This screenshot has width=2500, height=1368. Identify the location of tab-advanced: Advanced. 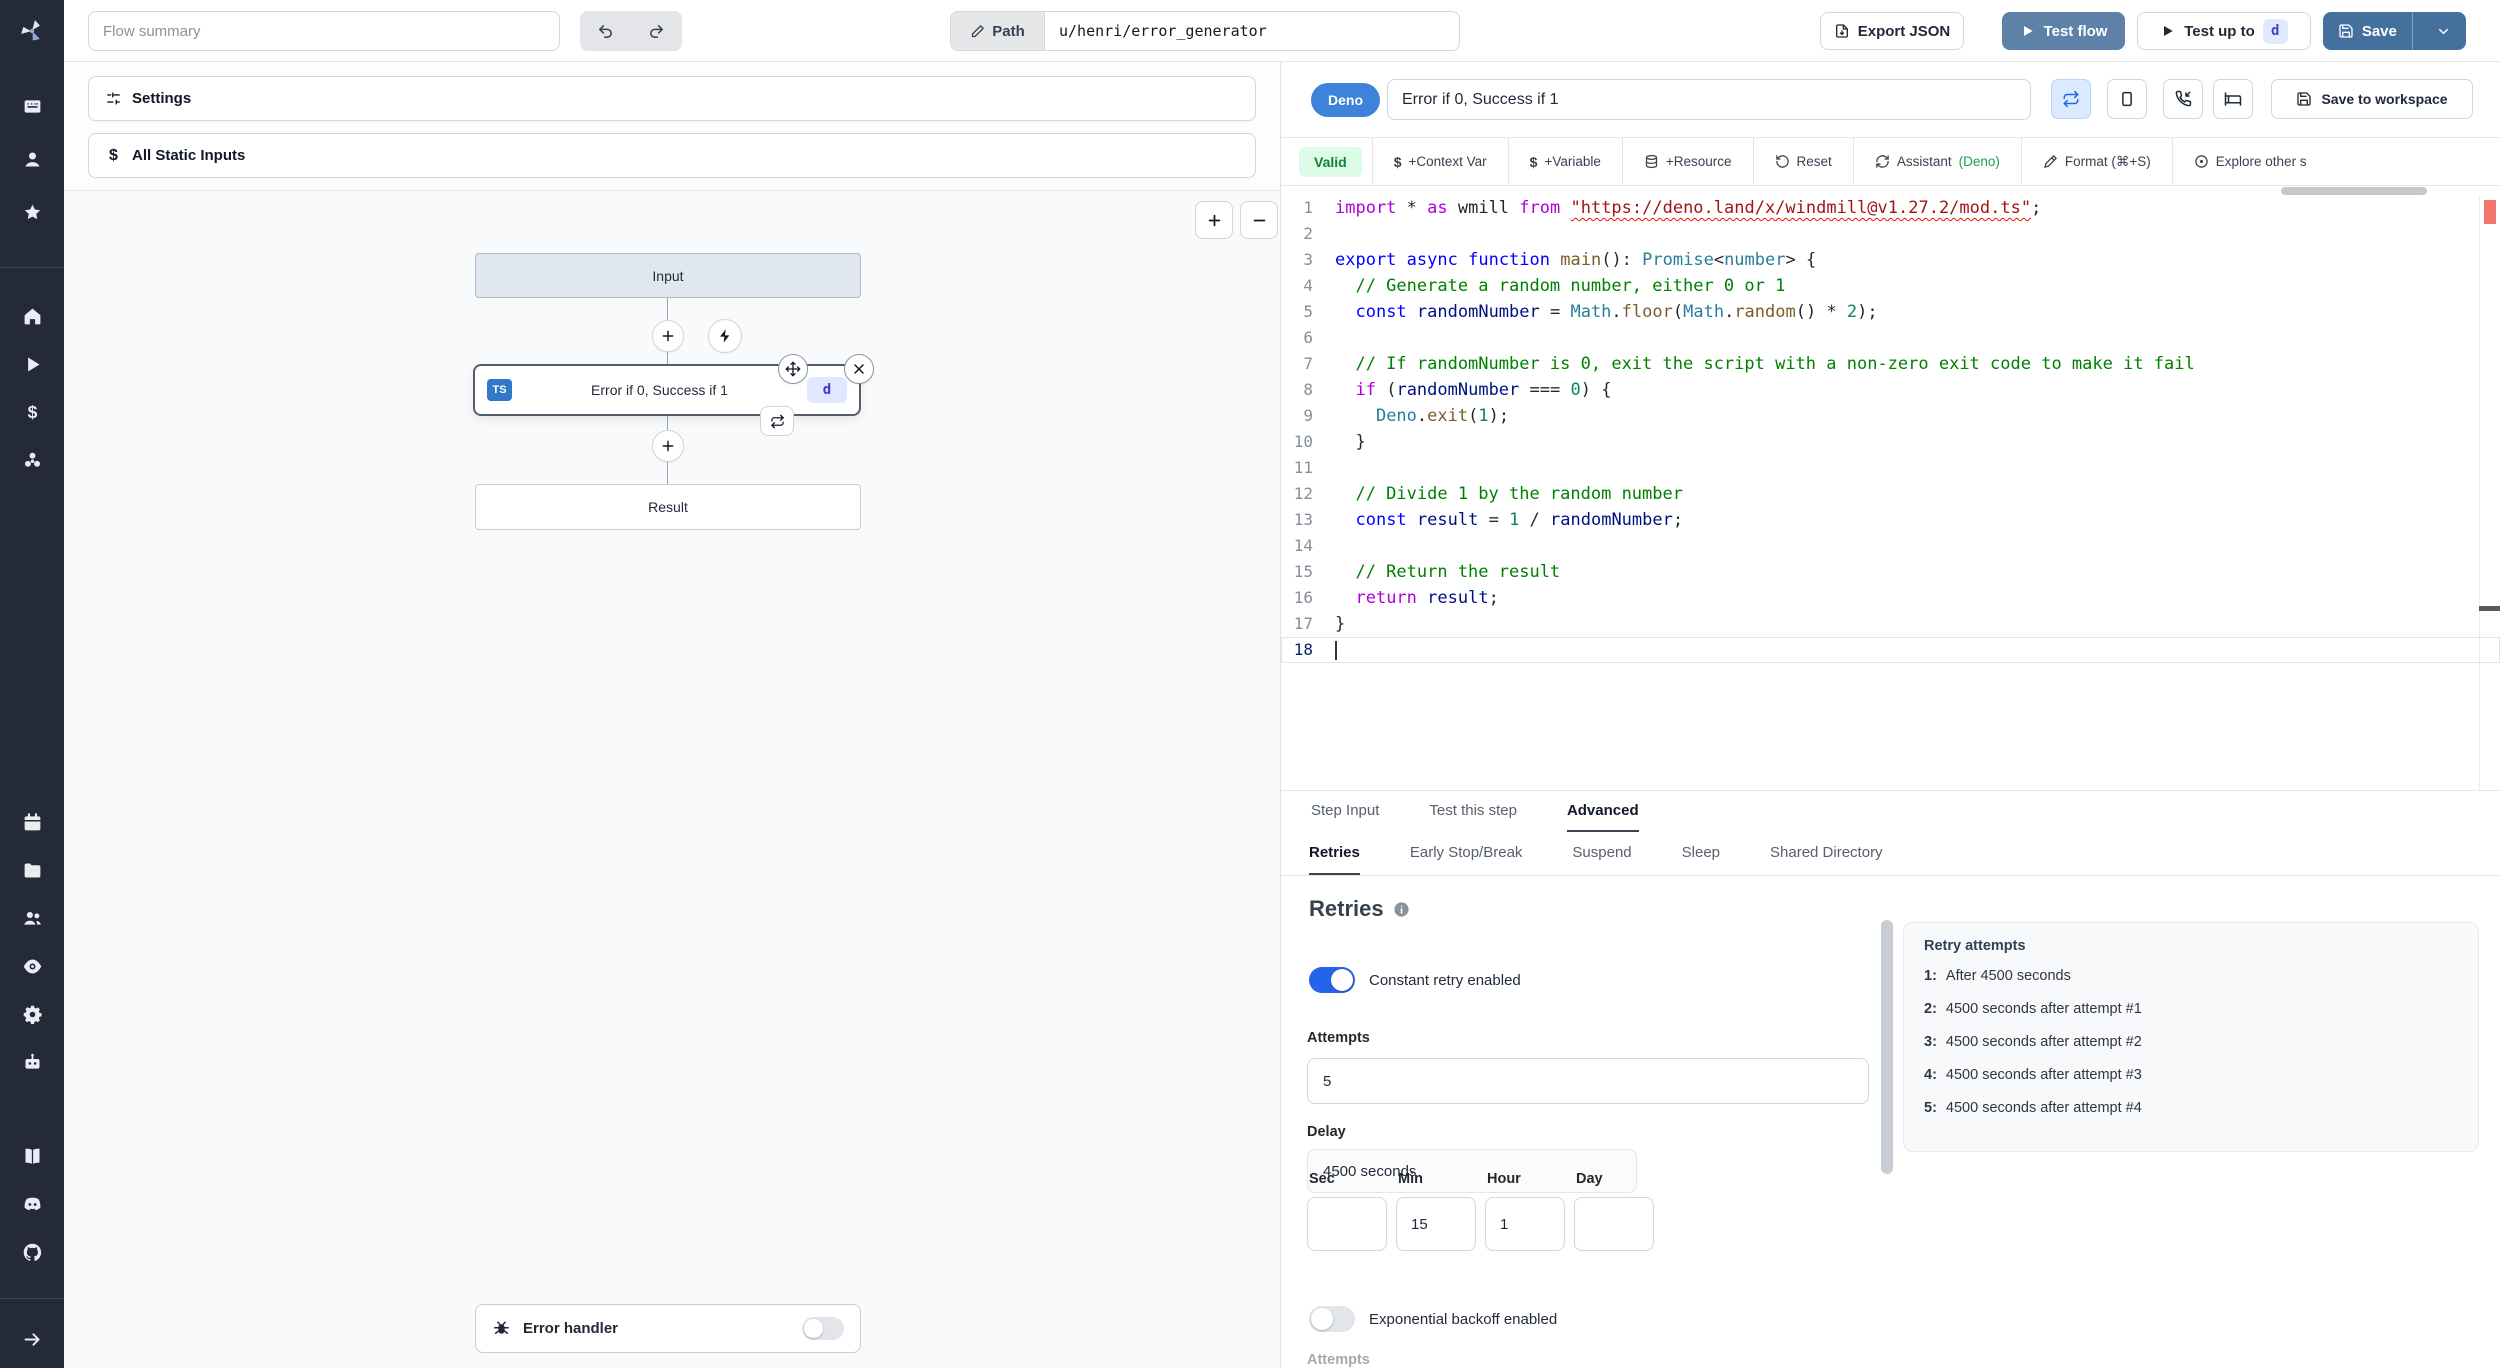
(1602, 811).